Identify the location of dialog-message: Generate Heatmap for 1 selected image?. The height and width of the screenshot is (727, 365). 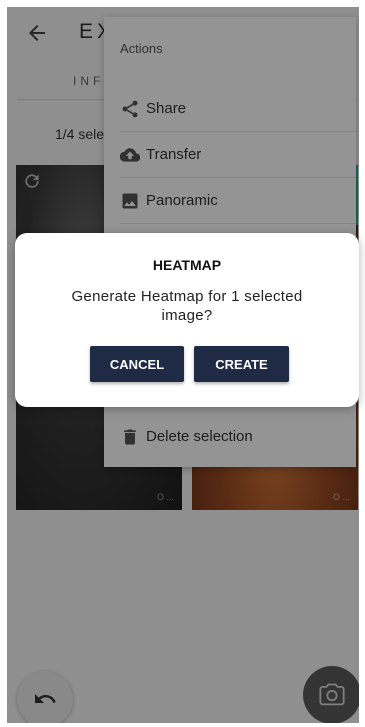
(187, 306).